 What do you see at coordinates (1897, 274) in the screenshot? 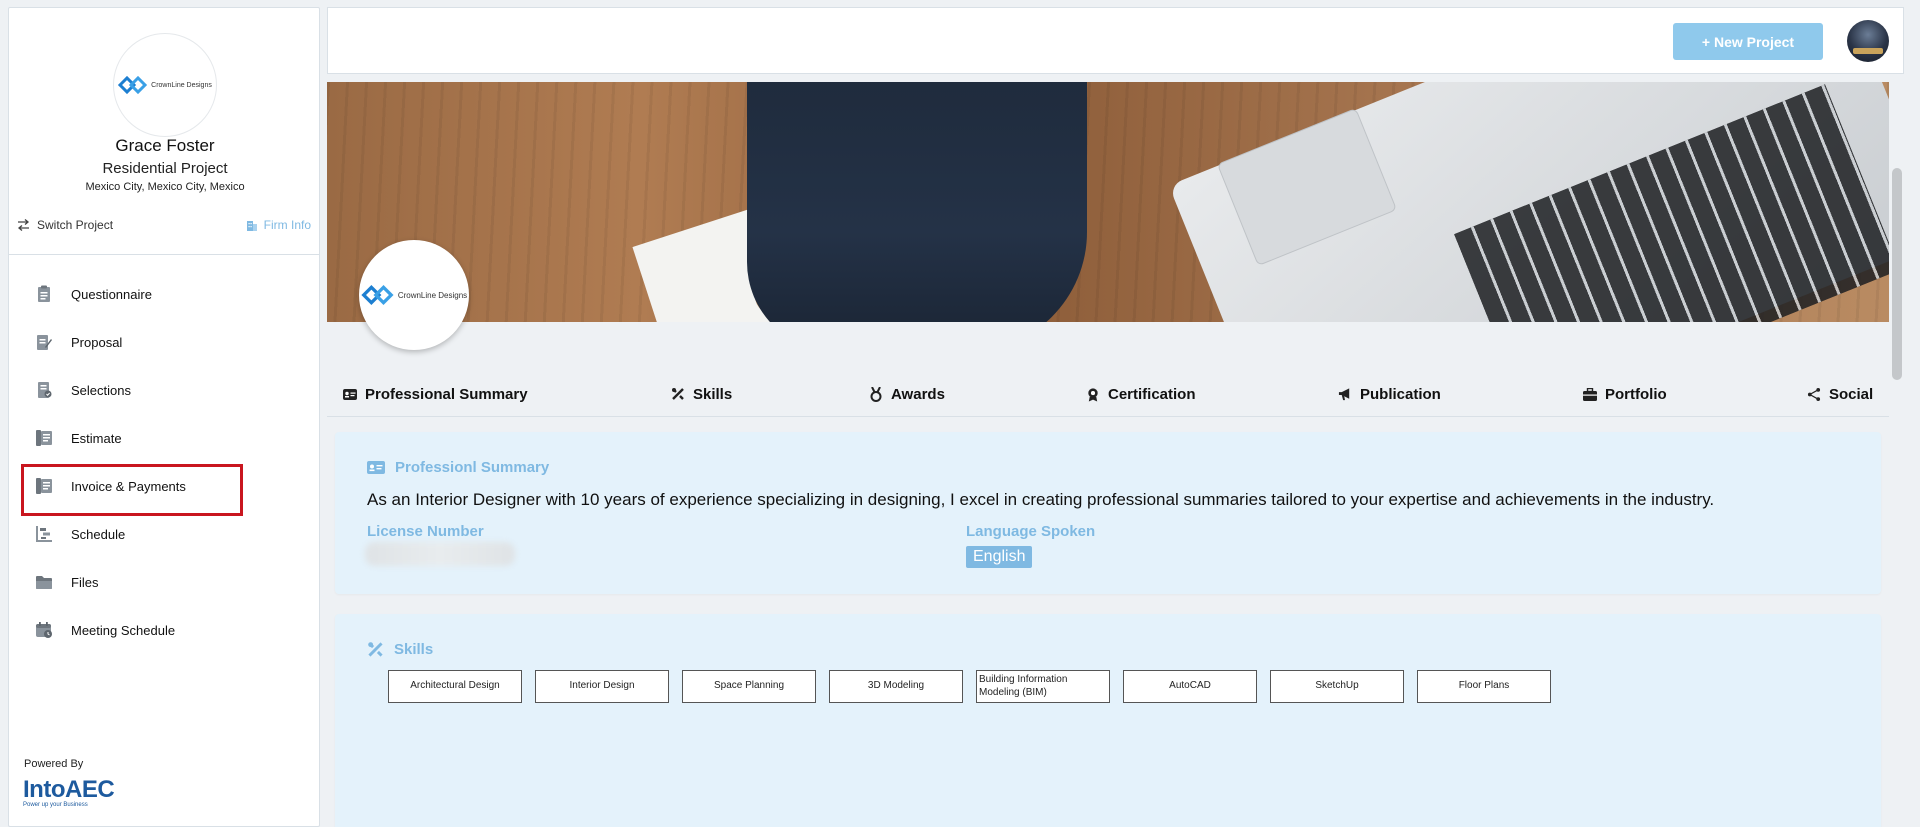
I see `vertical-scrollbar` at bounding box center [1897, 274].